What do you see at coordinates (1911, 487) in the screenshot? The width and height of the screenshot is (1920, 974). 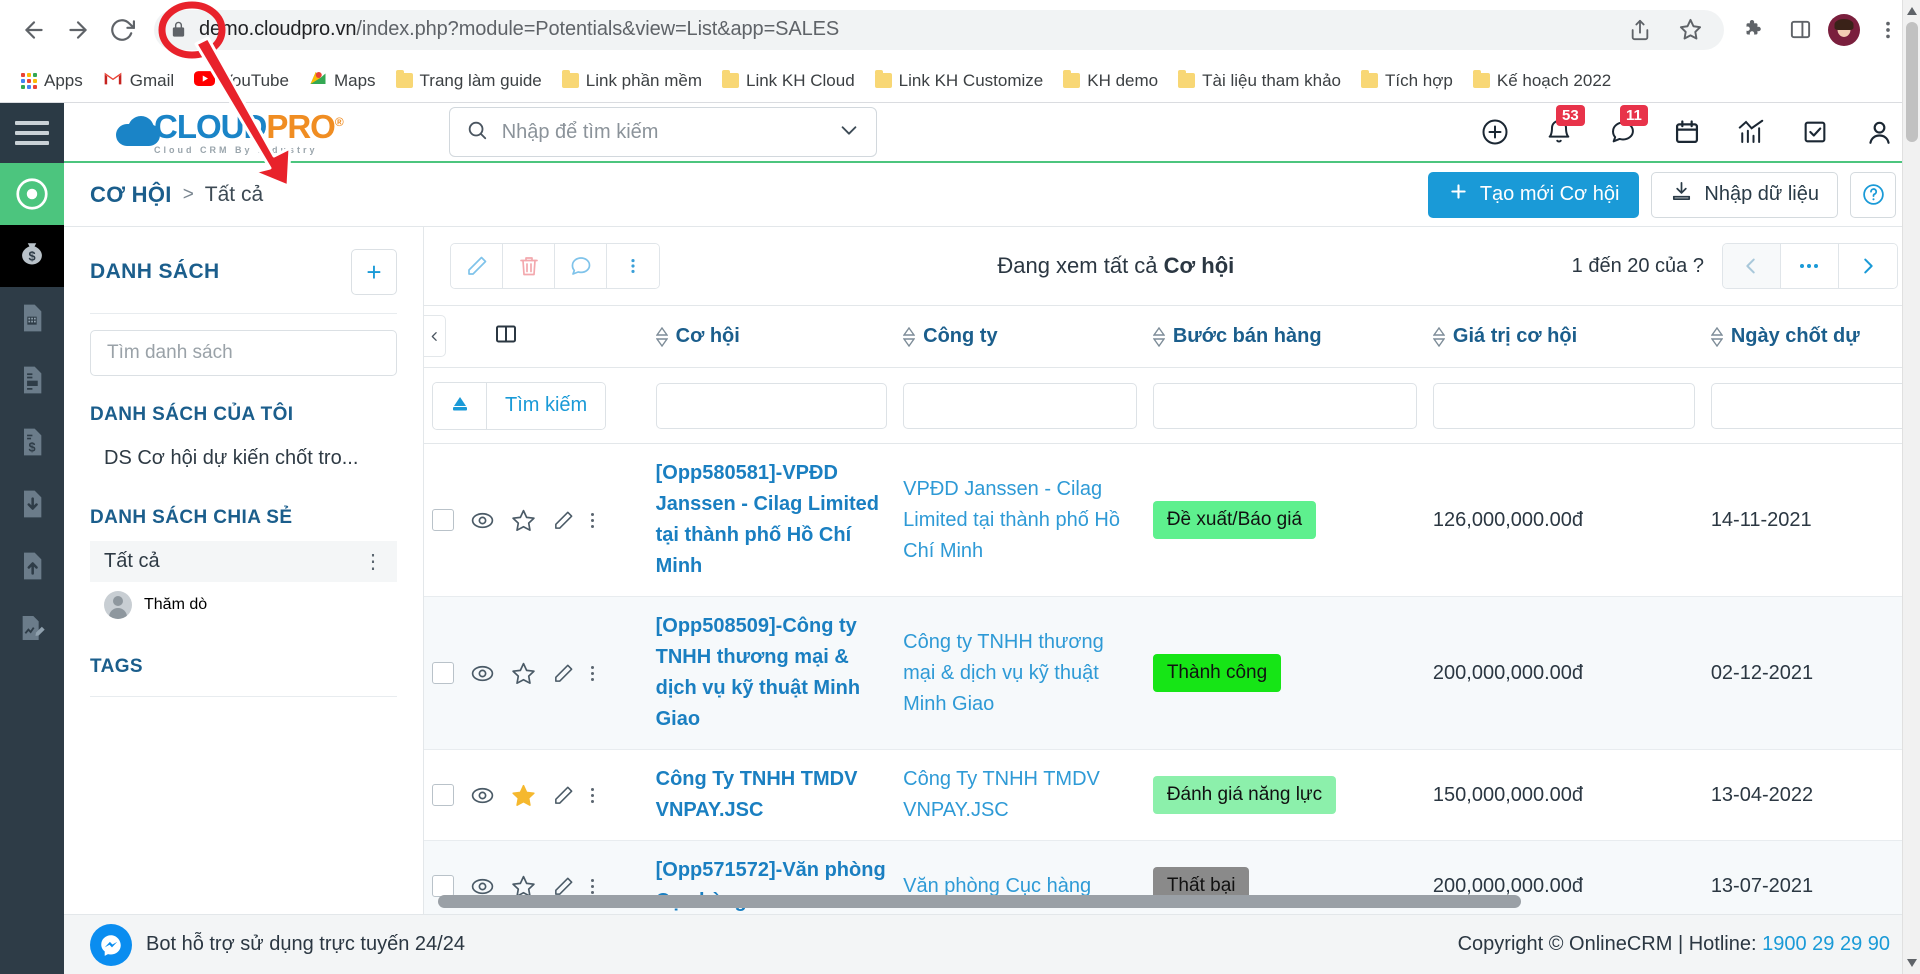 I see `page-scrollbar` at bounding box center [1911, 487].